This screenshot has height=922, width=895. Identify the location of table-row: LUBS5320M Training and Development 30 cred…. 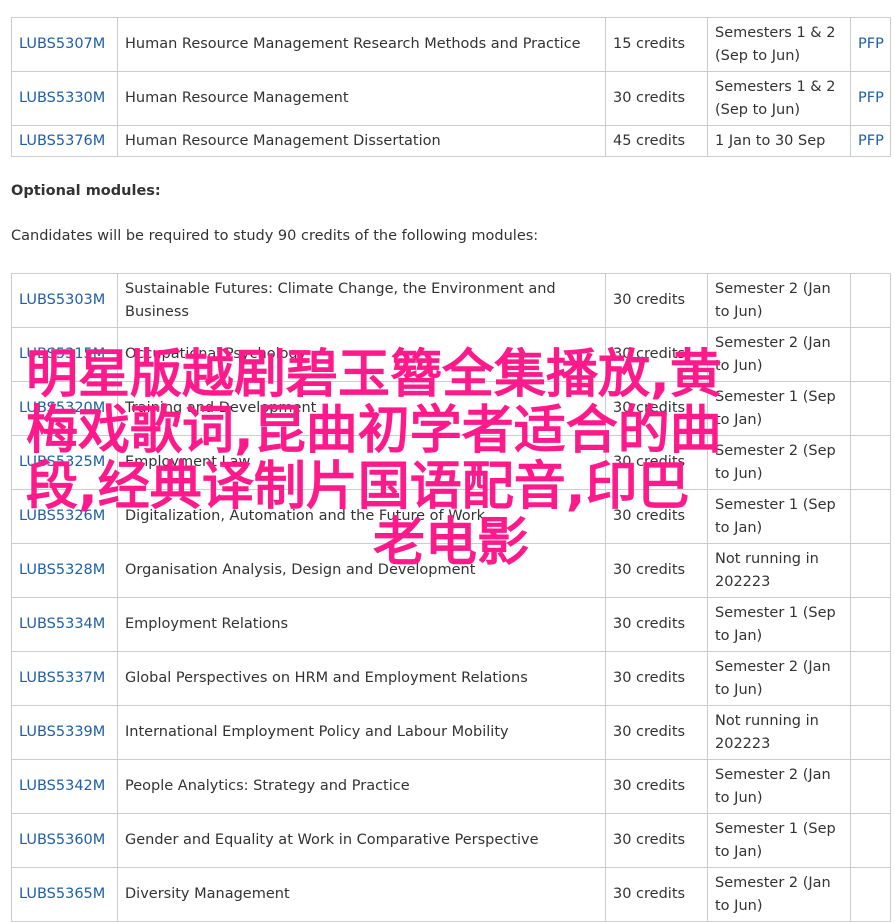
(451, 408).